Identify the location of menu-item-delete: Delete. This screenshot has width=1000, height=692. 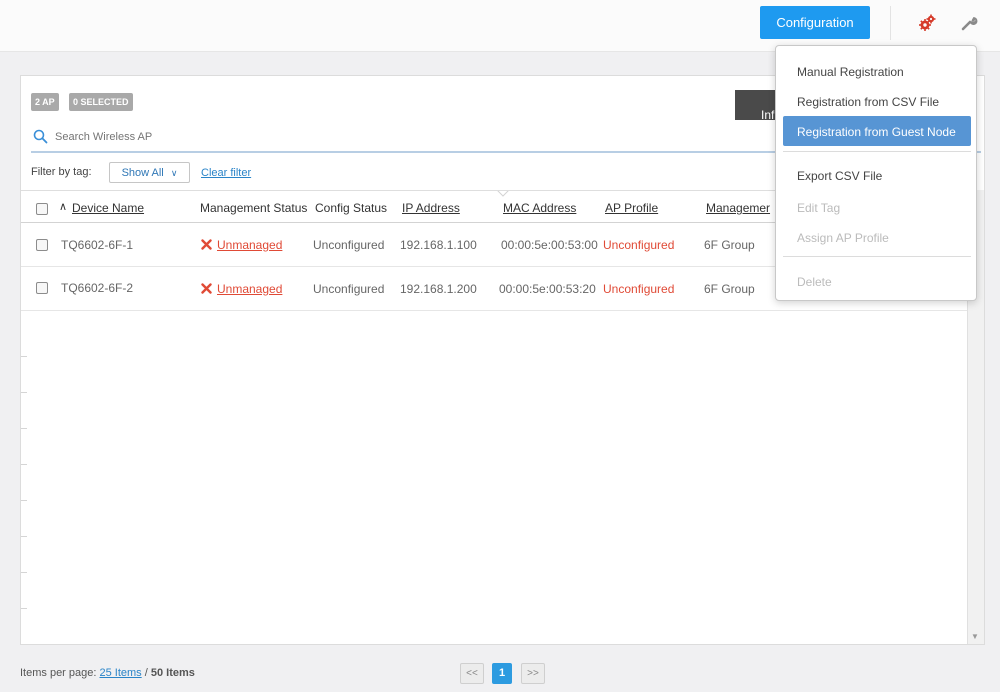
(814, 282).